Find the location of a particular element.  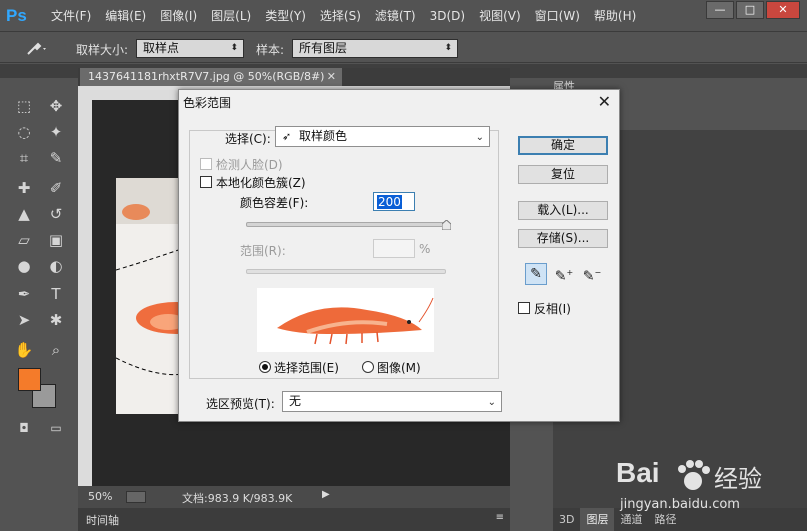

localized-clusters-label: 本地化颜色簇(Z) is located at coordinates (261, 183).